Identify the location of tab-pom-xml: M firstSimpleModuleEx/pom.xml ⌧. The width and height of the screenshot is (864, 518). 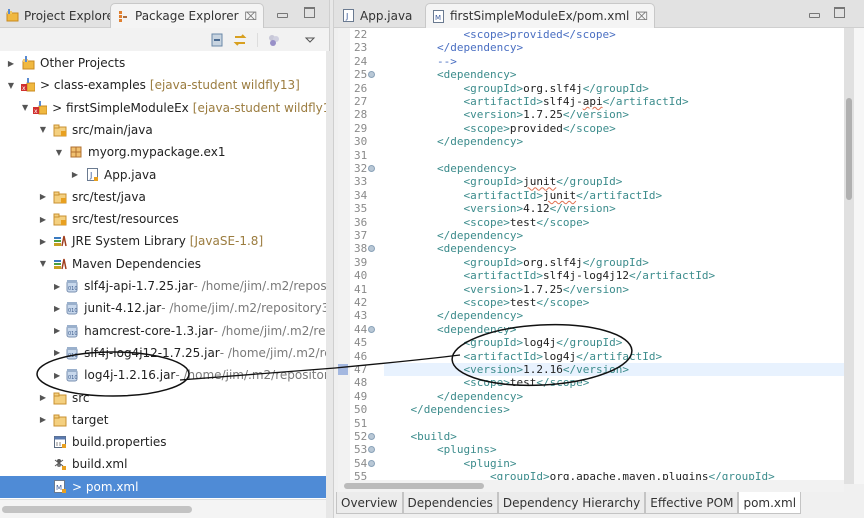
(540, 15).